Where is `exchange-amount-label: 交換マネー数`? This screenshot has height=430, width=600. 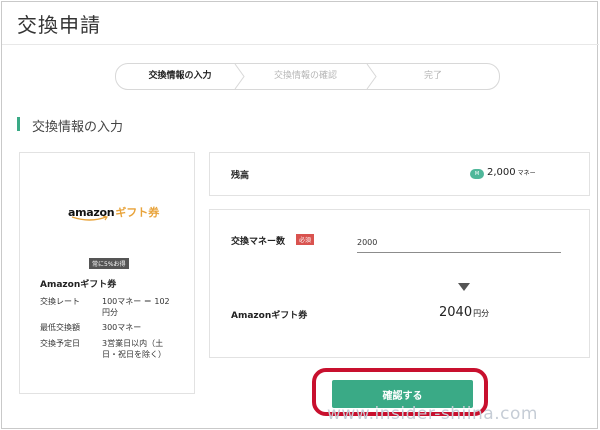
exchange-amount-label: 交換マネー数 is located at coordinates (258, 242).